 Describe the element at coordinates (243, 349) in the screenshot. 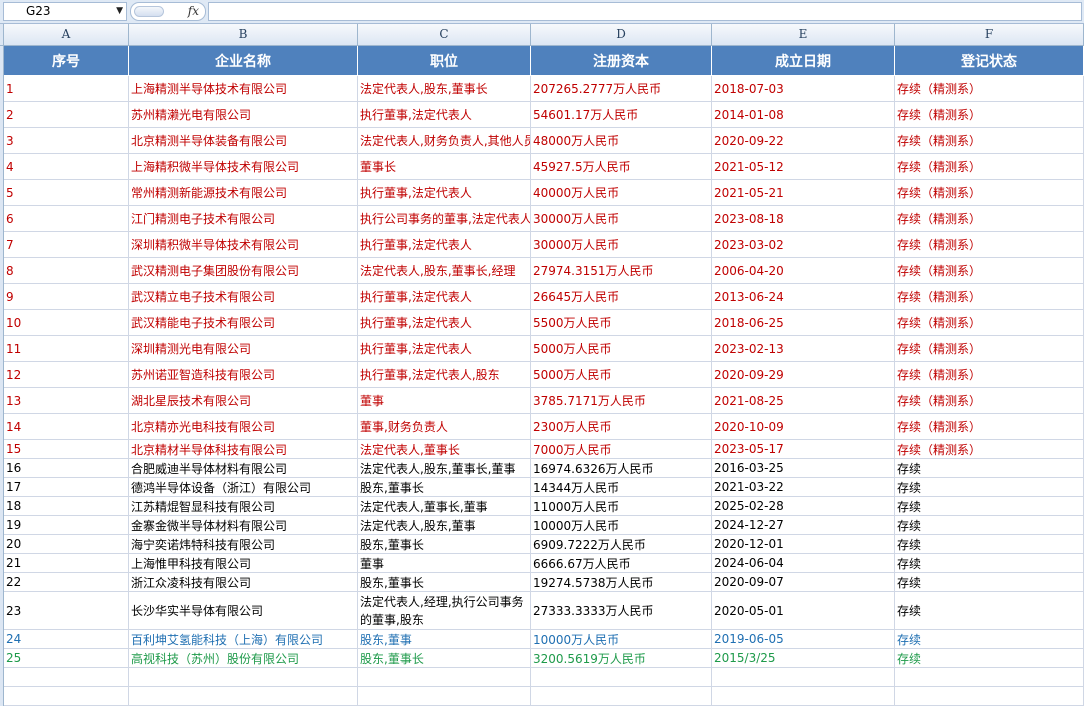

I see `company-cell: 深圳精测光电有限公司` at that location.